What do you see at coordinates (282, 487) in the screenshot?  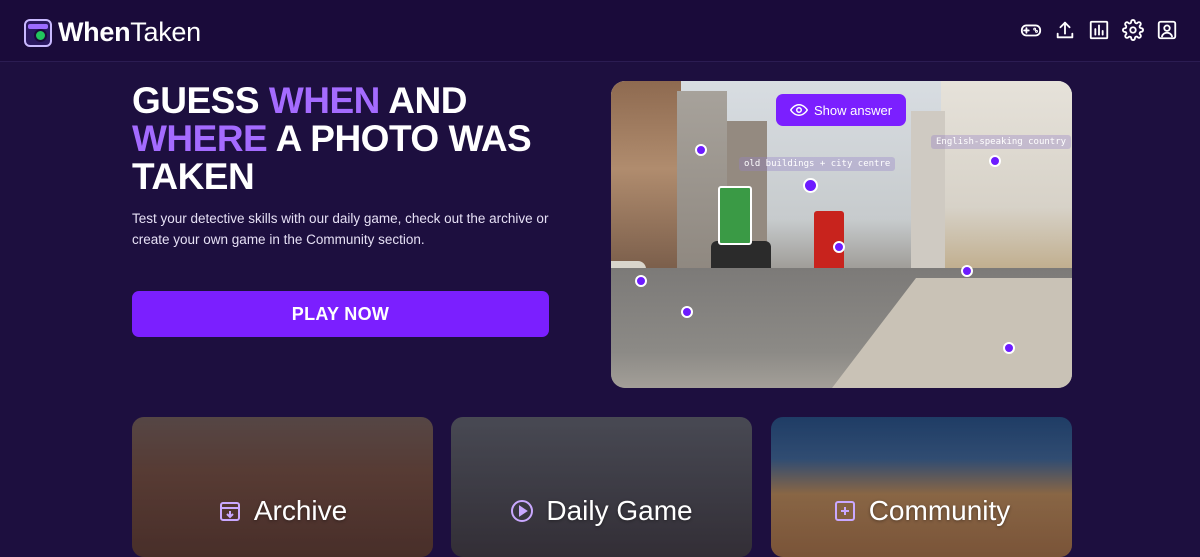 I see `archive-card: Archive` at bounding box center [282, 487].